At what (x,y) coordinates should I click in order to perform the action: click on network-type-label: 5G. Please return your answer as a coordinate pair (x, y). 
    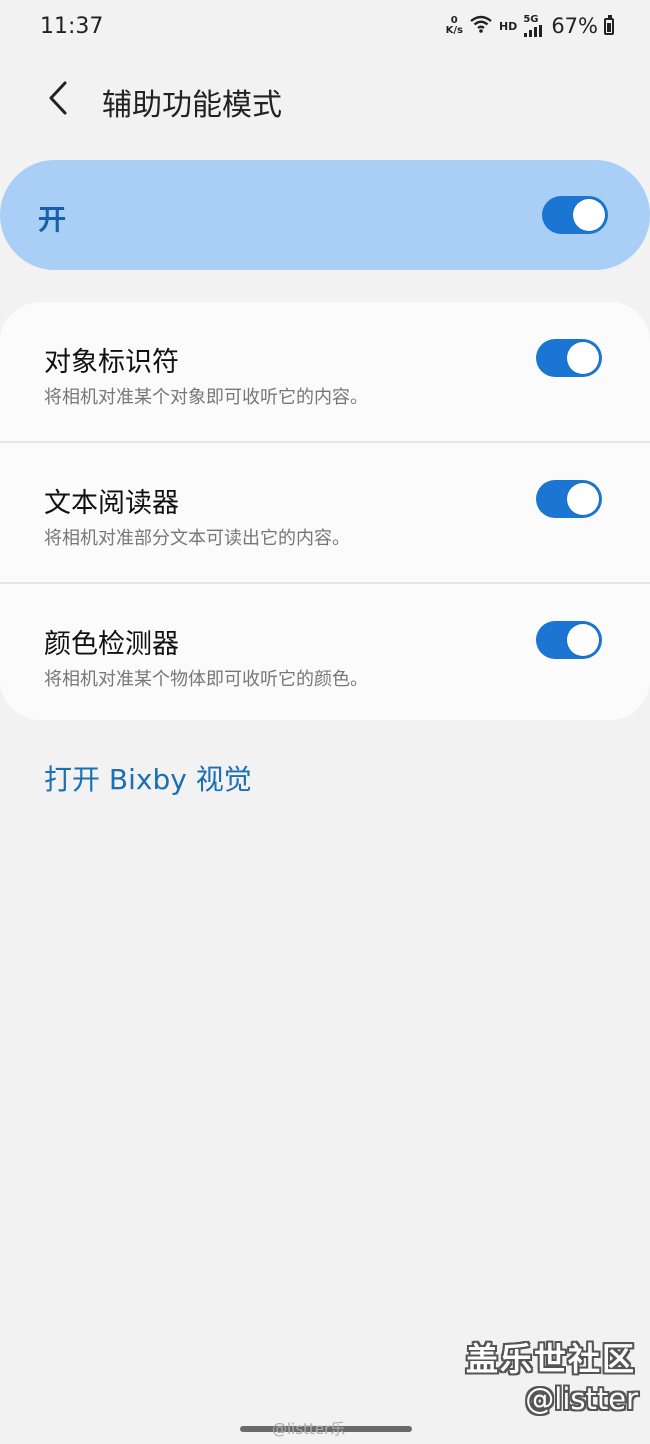
    Looking at the image, I should click on (531, 19).